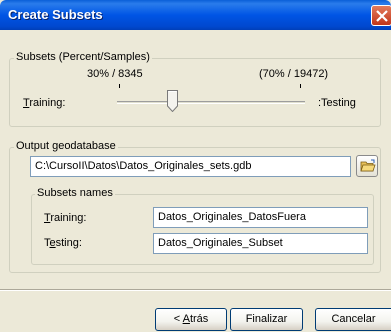 This screenshot has height=332, width=391. I want to click on cancel-button: Cancelar, so click(353, 319).